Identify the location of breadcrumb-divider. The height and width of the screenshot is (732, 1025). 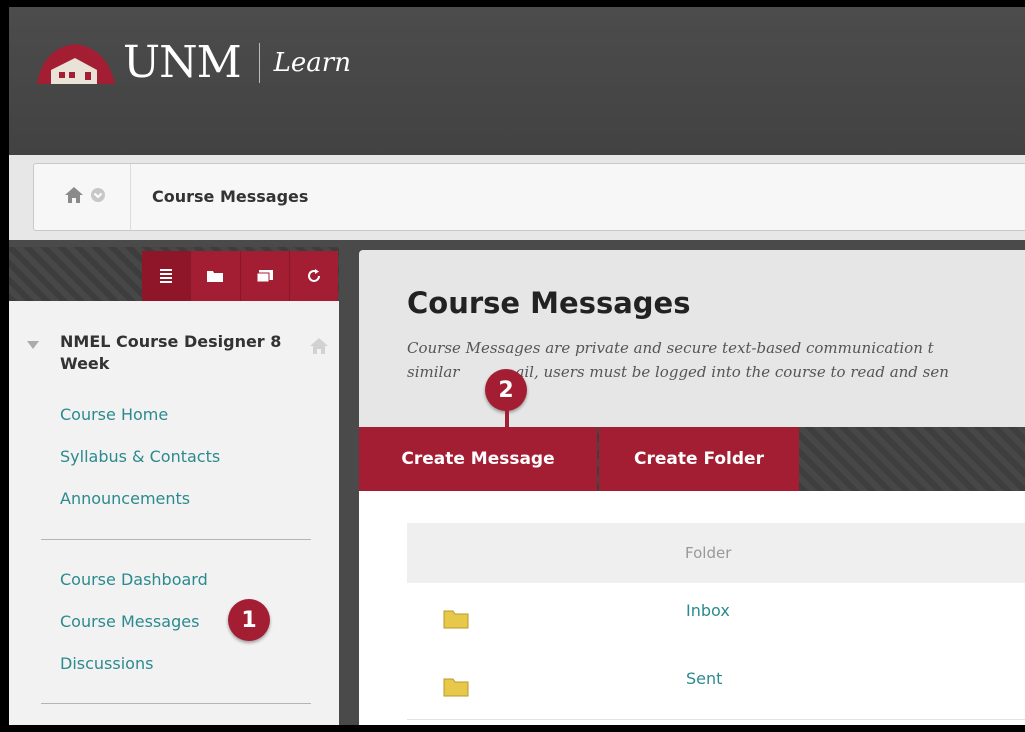
(130, 197).